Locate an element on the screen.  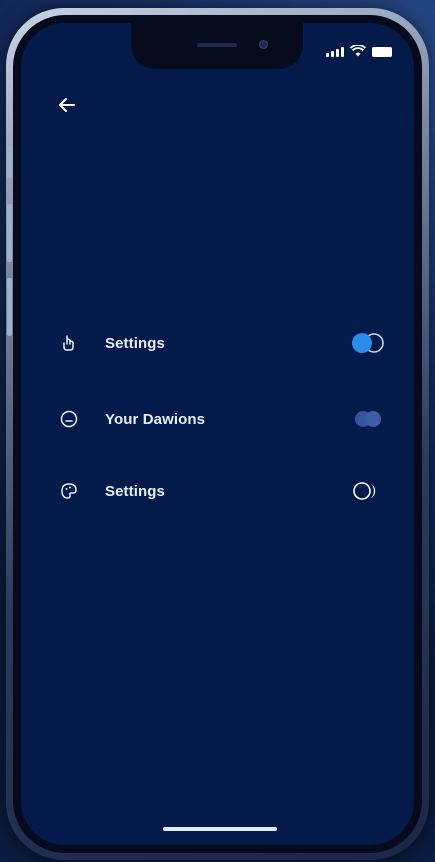
status-bar-icons is located at coordinates (359, 51).